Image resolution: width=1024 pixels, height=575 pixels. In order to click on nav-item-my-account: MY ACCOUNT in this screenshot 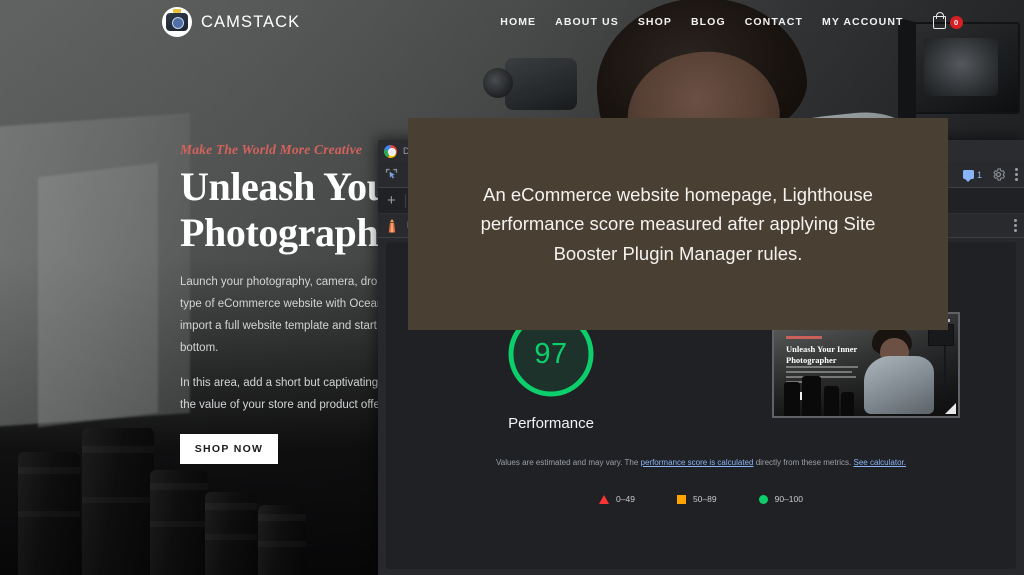, I will do `click(863, 22)`.